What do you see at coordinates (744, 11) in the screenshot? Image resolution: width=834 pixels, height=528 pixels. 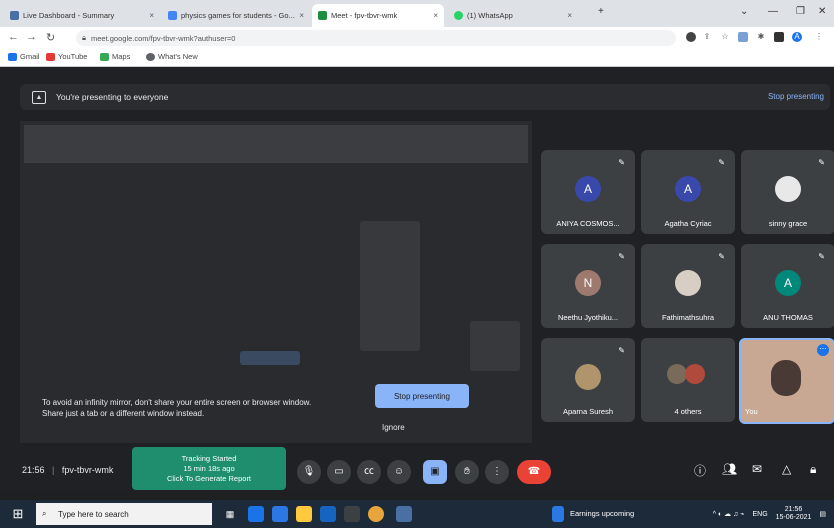 I see `tab-search-icon: ⌄` at bounding box center [744, 11].